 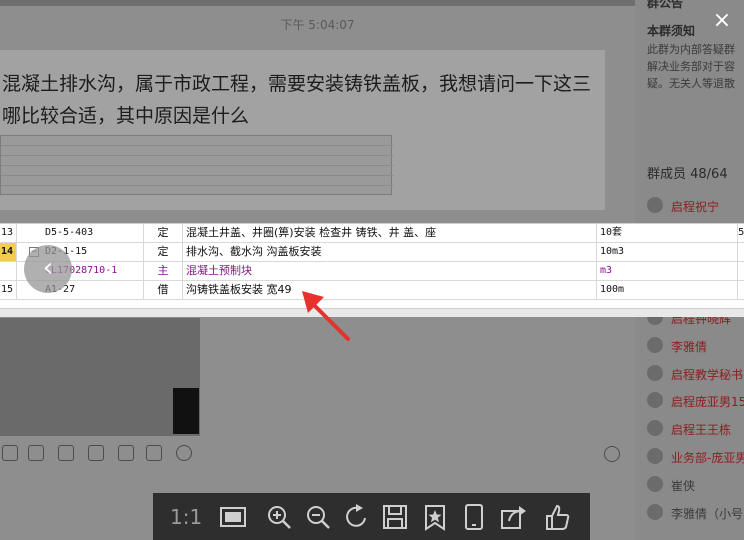 What do you see at coordinates (695, 207) in the screenshot?
I see `member-name: 启程祝宁` at bounding box center [695, 207].